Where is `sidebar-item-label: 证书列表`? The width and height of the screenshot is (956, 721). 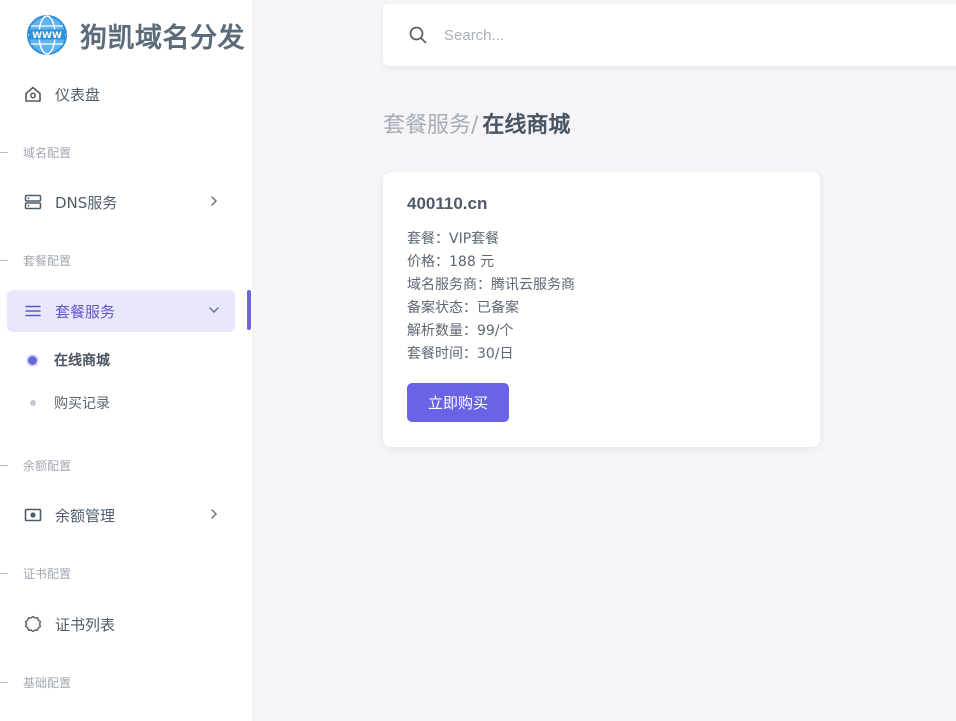 sidebar-item-label: 证书列表 is located at coordinates (85, 624).